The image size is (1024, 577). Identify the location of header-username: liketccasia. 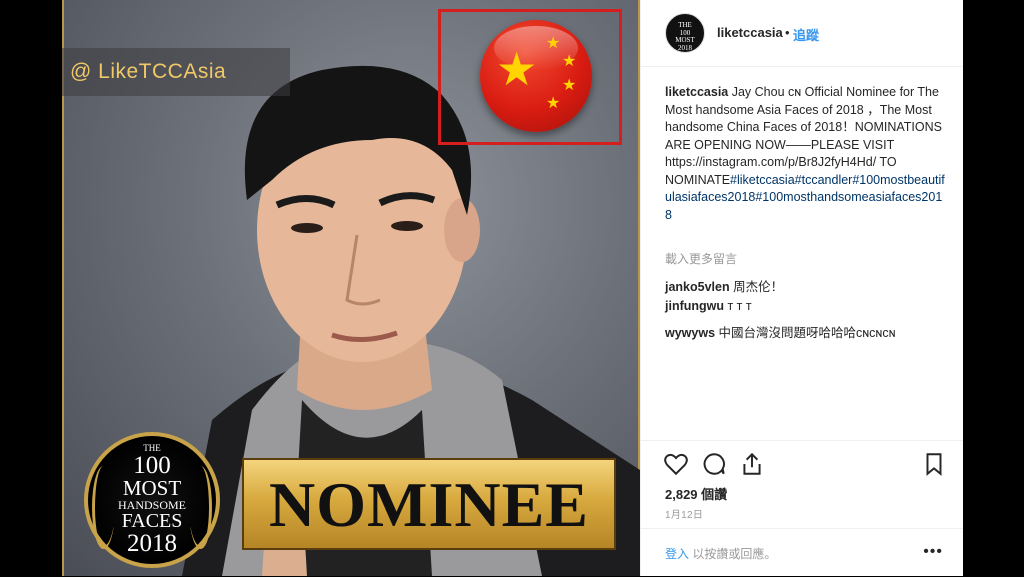
(750, 32).